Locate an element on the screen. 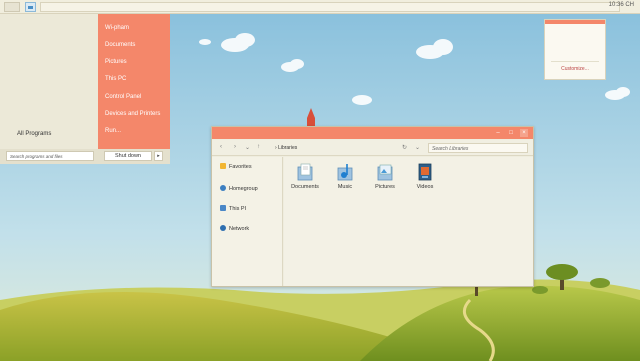 The image size is (640, 361). window-titlebar: ‒ □ × is located at coordinates (372, 133).